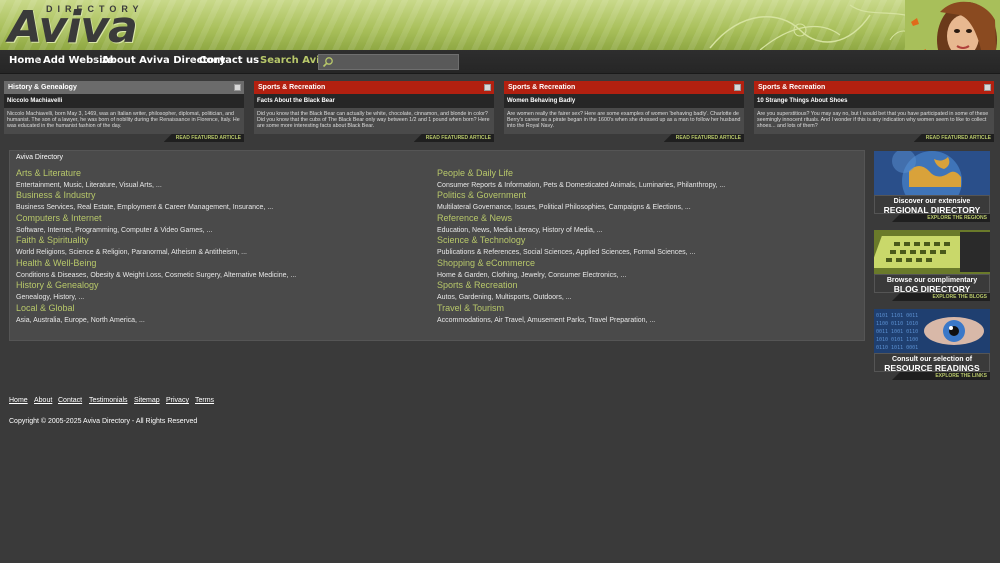 The width and height of the screenshot is (1000, 563). What do you see at coordinates (941, 297) in the screenshot?
I see `explore-blogs-link: EXPLORE THE BLOGS` at bounding box center [941, 297].